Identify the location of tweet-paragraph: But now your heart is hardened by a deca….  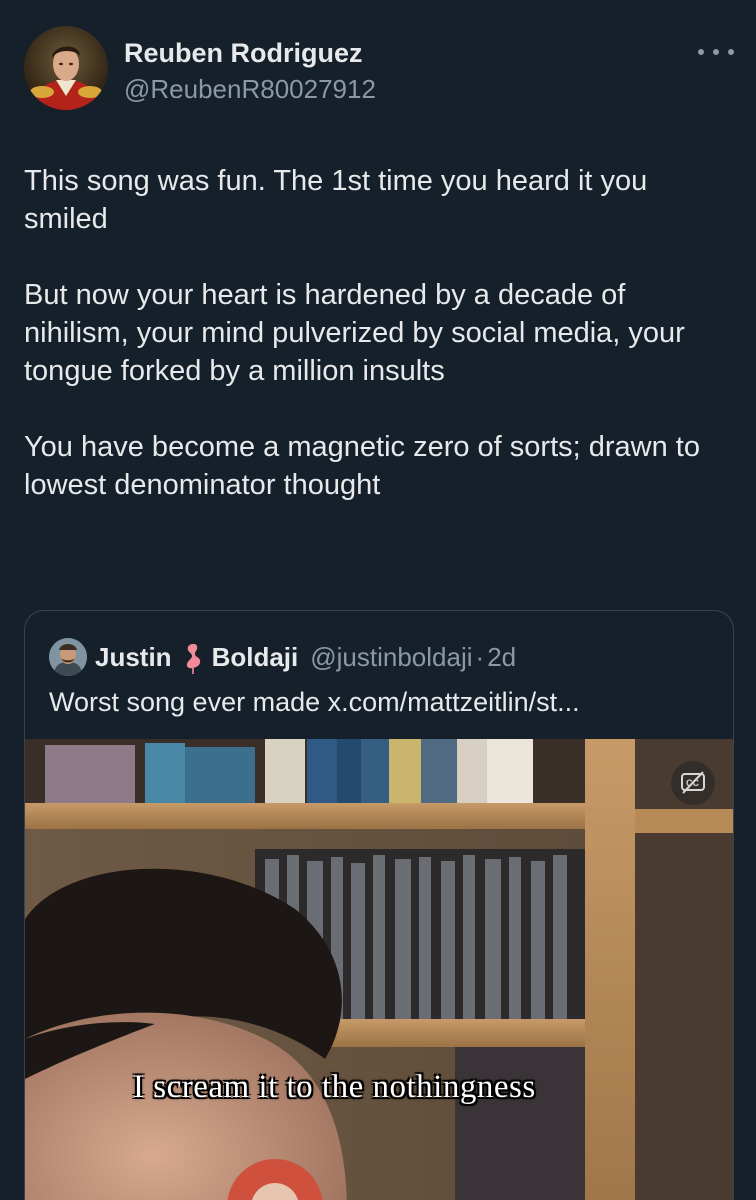
(354, 333).